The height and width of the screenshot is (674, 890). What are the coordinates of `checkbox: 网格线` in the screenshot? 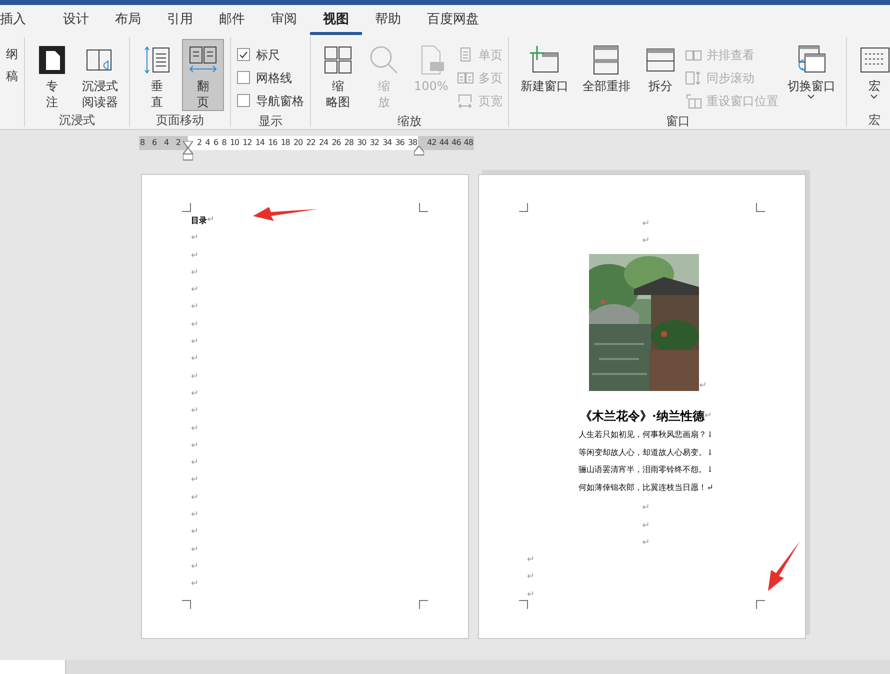 It's located at (270, 77).